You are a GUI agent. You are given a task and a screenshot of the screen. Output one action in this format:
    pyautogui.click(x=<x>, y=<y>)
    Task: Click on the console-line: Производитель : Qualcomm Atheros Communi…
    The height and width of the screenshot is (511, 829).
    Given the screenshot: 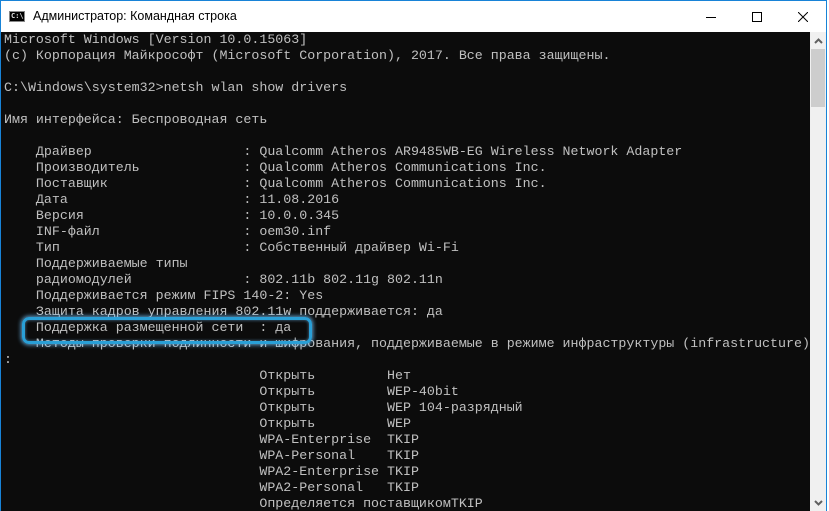 What is the action you would take?
    pyautogui.click(x=275, y=167)
    